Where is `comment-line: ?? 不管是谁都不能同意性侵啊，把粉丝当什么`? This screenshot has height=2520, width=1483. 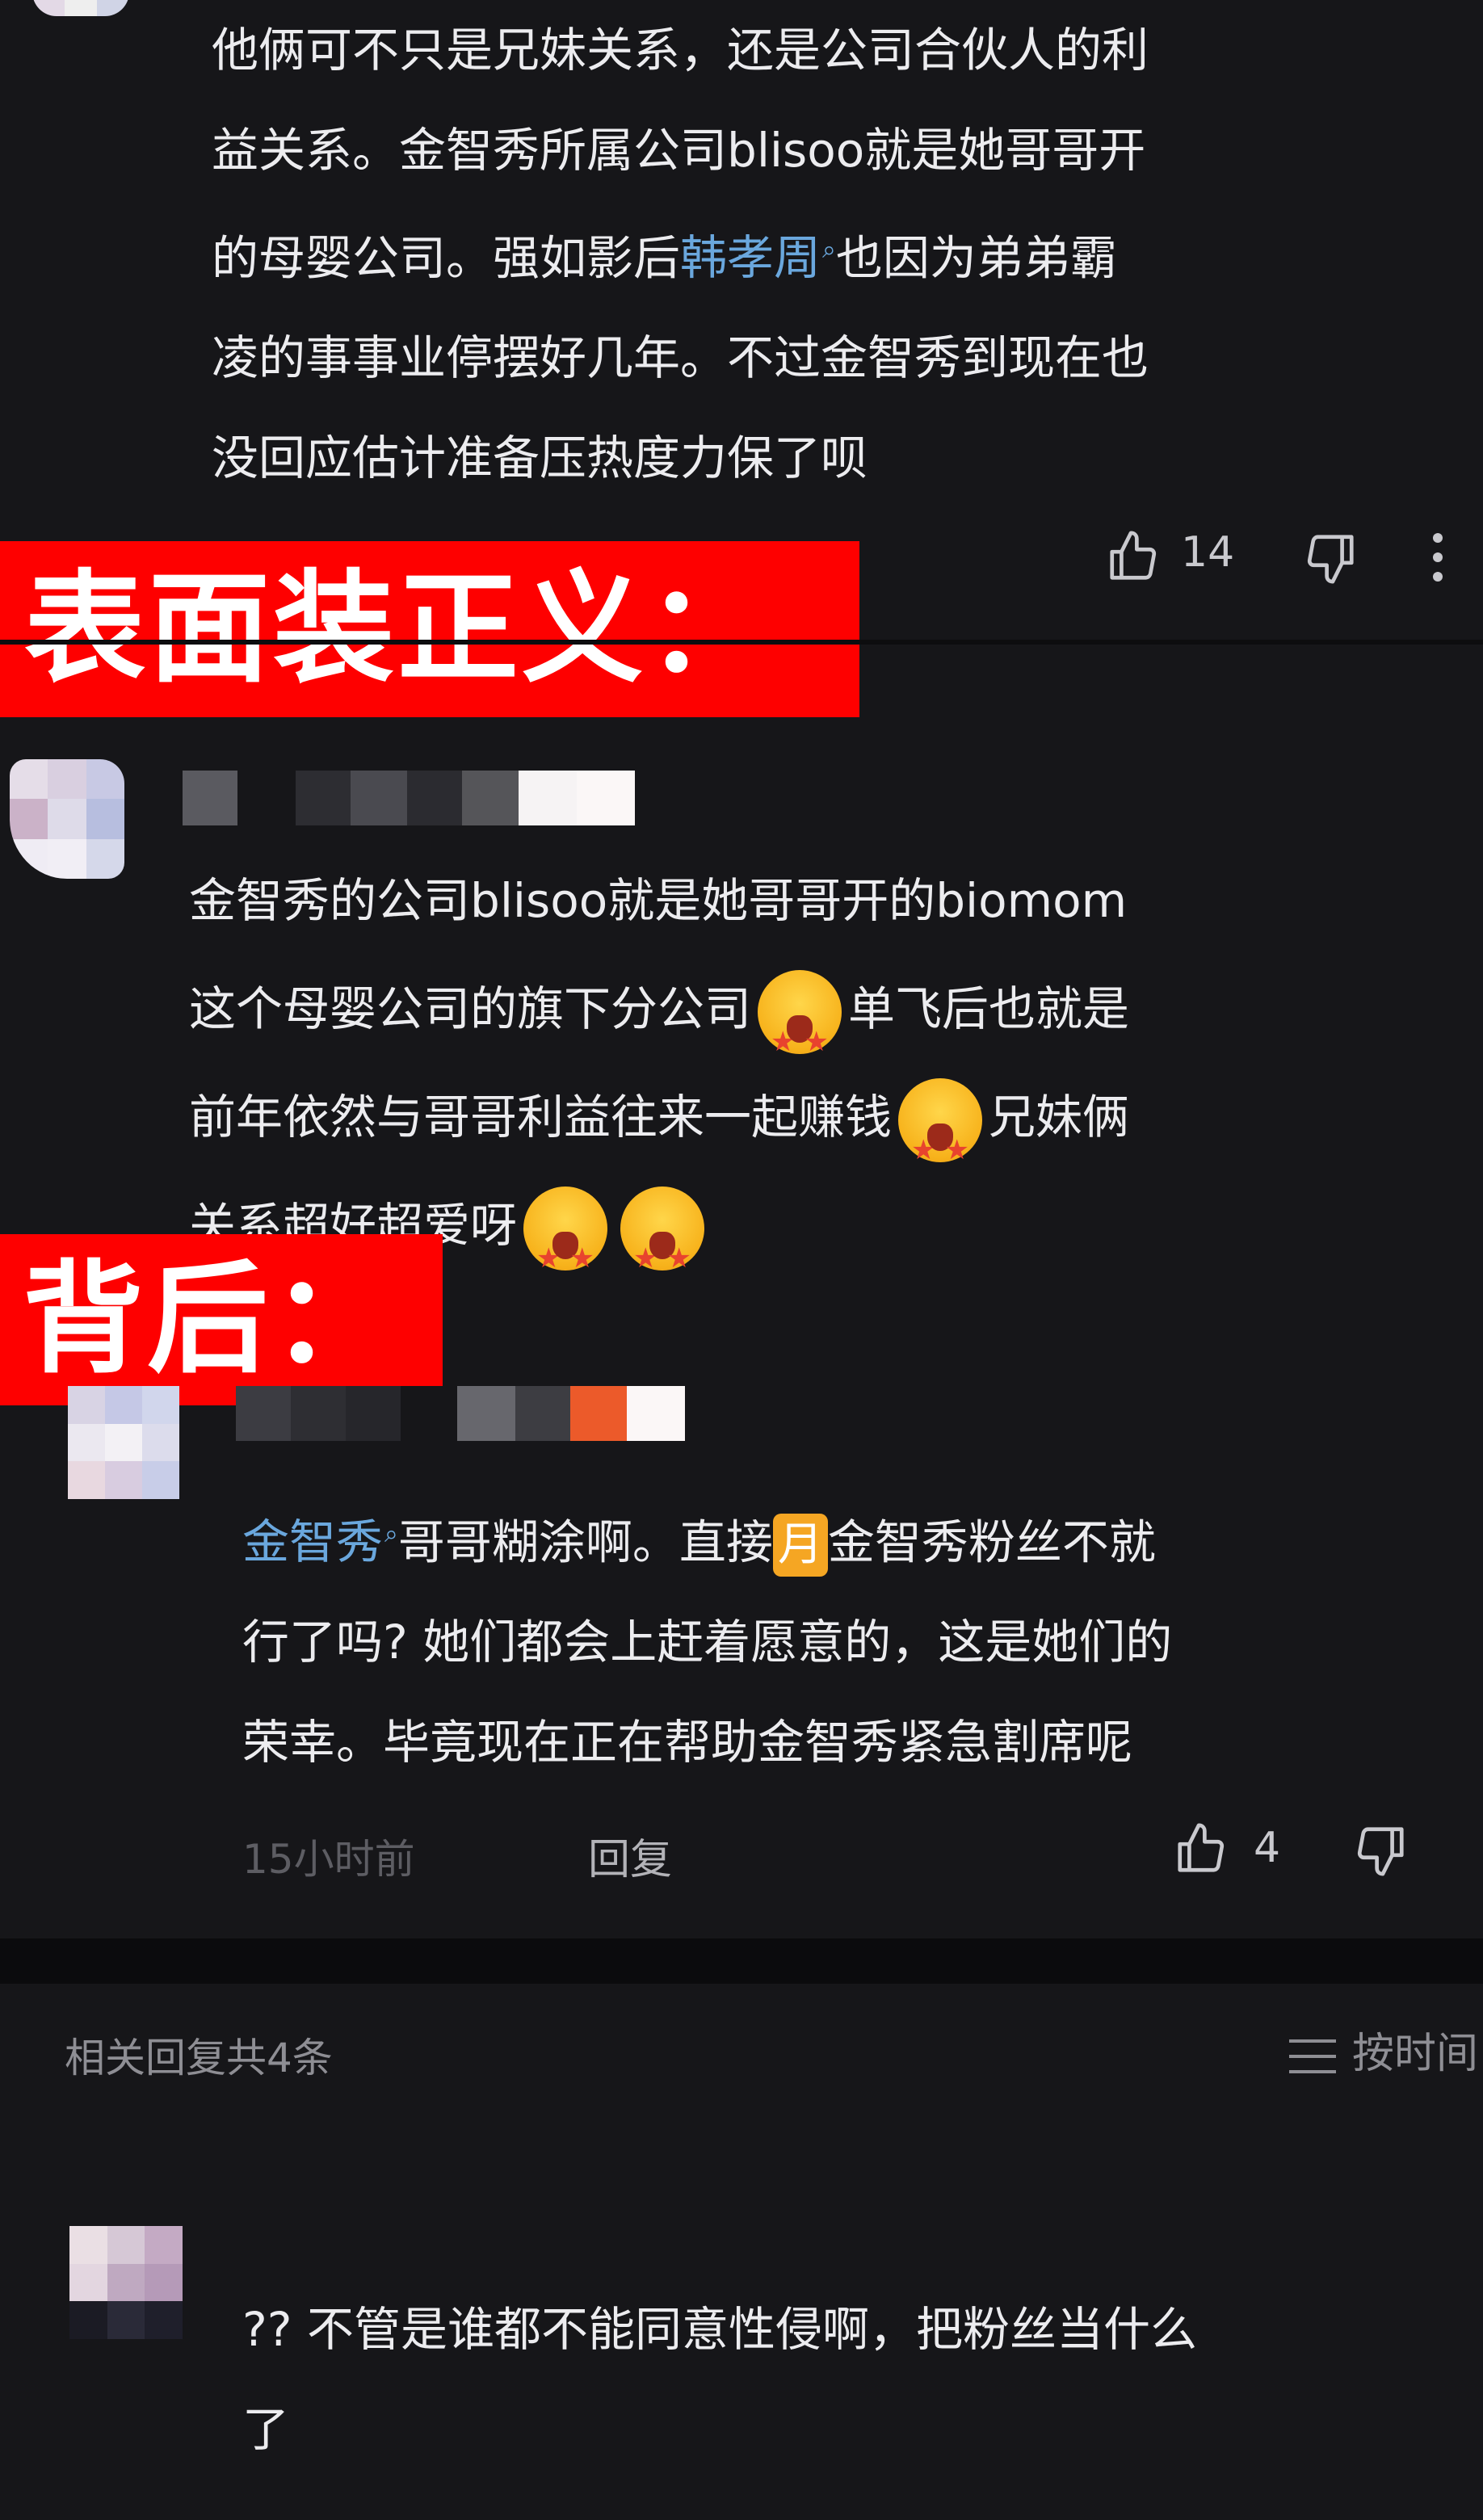 comment-line: ?? 不管是谁都不能同意性侵啊，把粉丝当什么 is located at coordinates (720, 2329).